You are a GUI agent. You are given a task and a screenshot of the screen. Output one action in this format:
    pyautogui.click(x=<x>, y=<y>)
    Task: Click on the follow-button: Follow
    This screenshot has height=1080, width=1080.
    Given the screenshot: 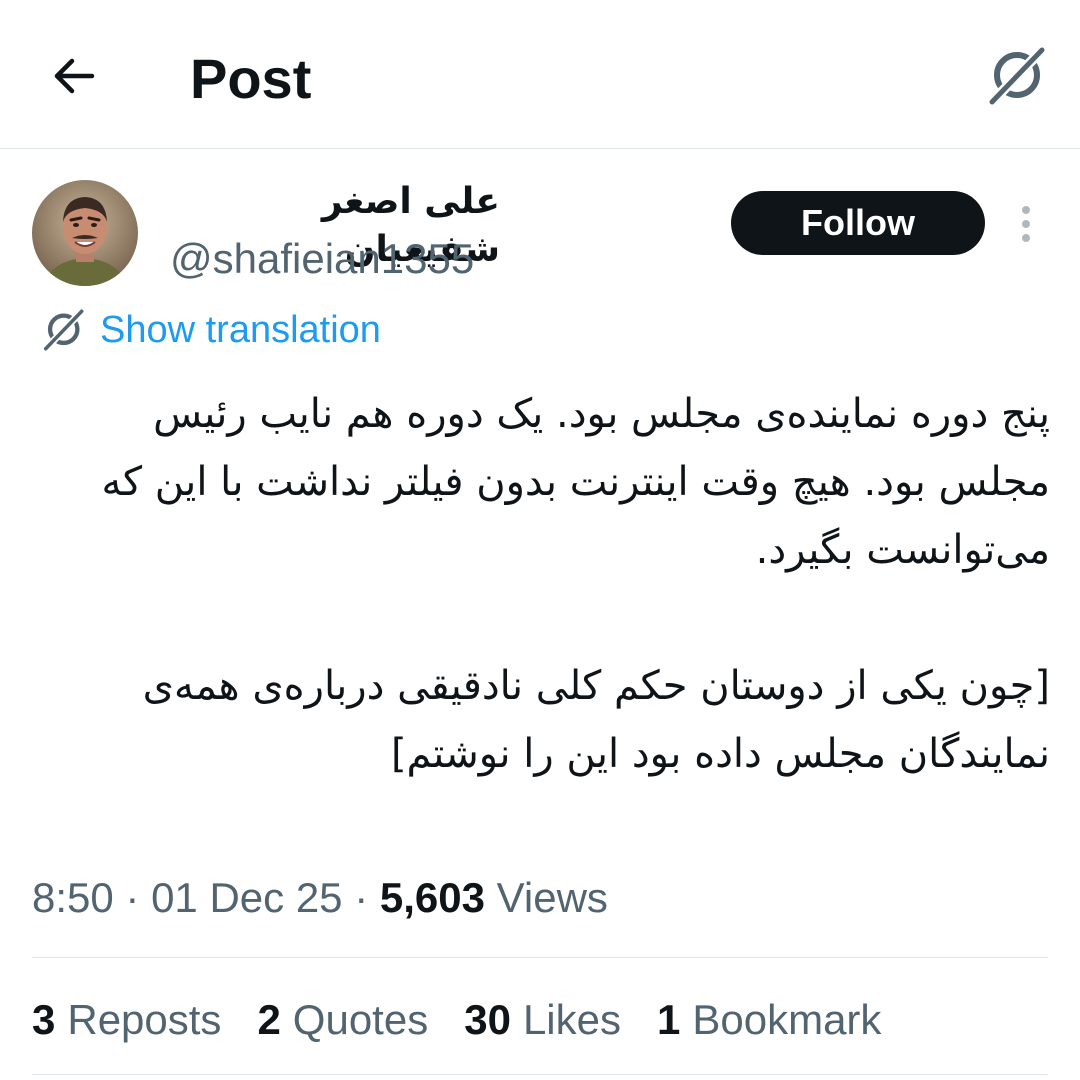 What is the action you would take?
    pyautogui.click(x=858, y=223)
    